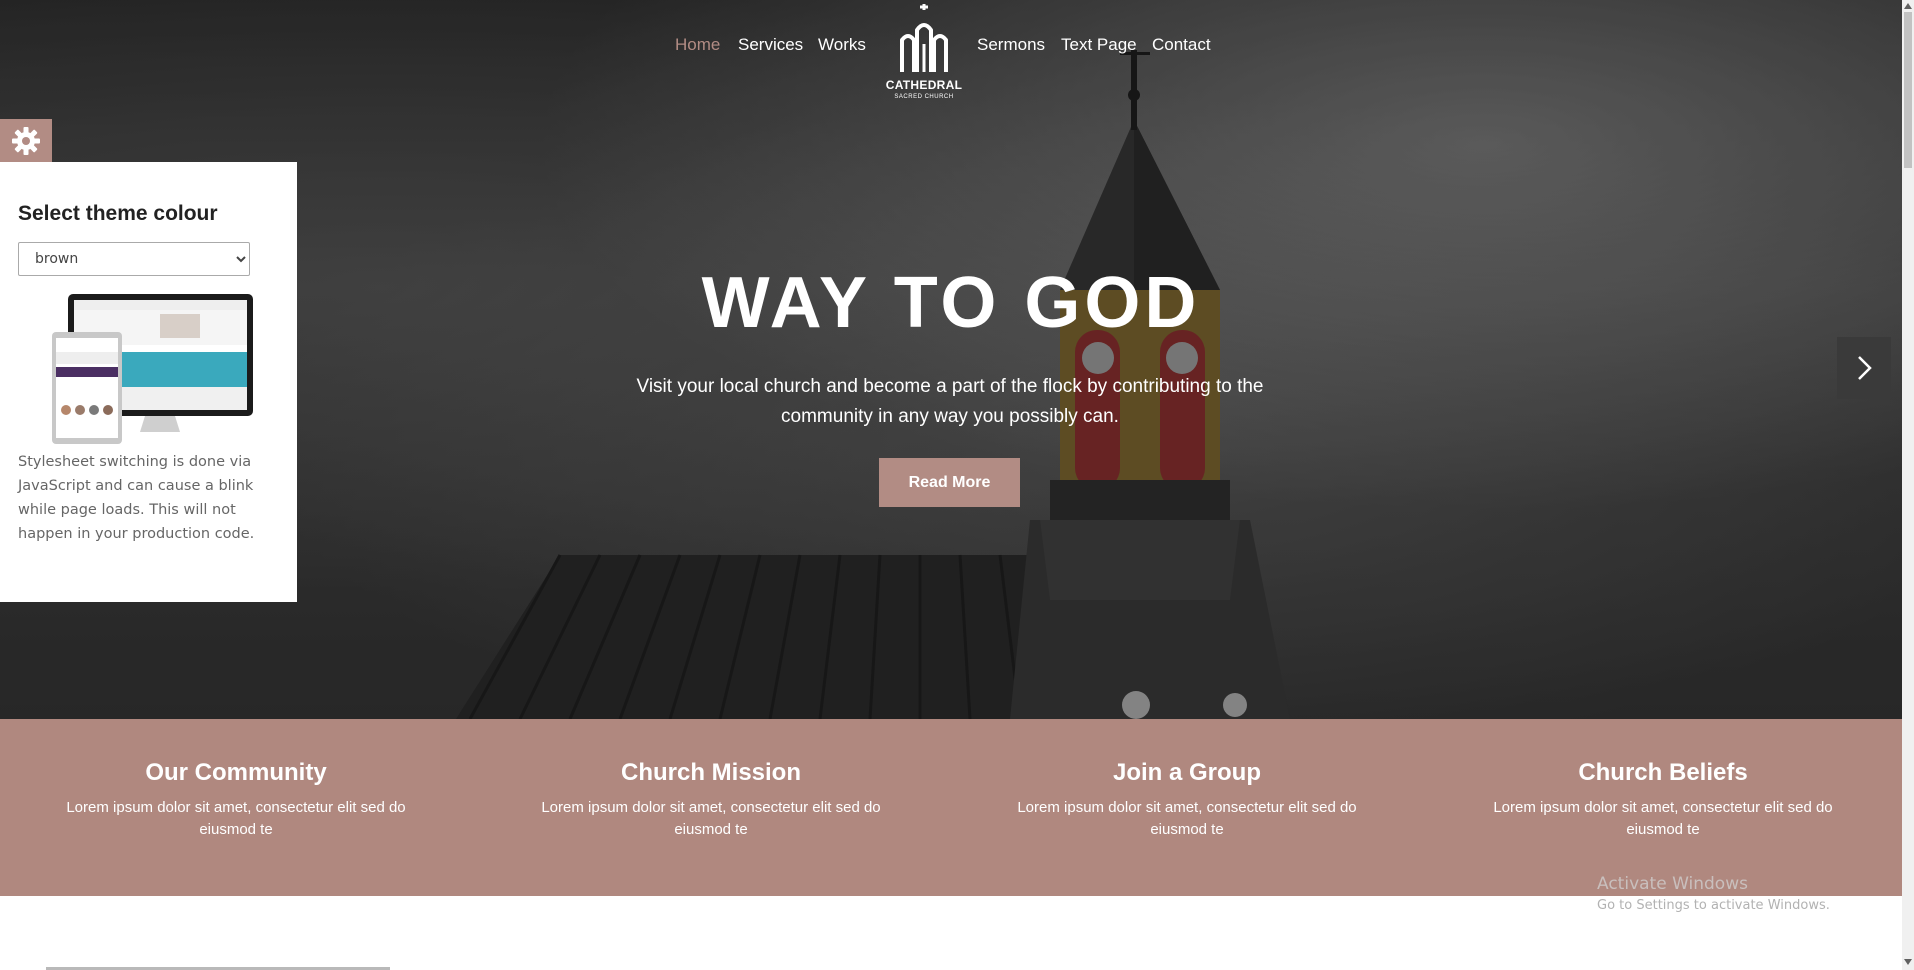 The width and height of the screenshot is (1914, 970). I want to click on nav-contact: Contact, so click(1181, 45).